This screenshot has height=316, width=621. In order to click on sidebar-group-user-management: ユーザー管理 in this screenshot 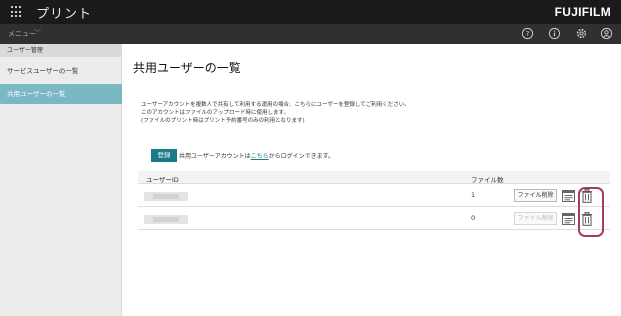, I will do `click(61, 50)`.